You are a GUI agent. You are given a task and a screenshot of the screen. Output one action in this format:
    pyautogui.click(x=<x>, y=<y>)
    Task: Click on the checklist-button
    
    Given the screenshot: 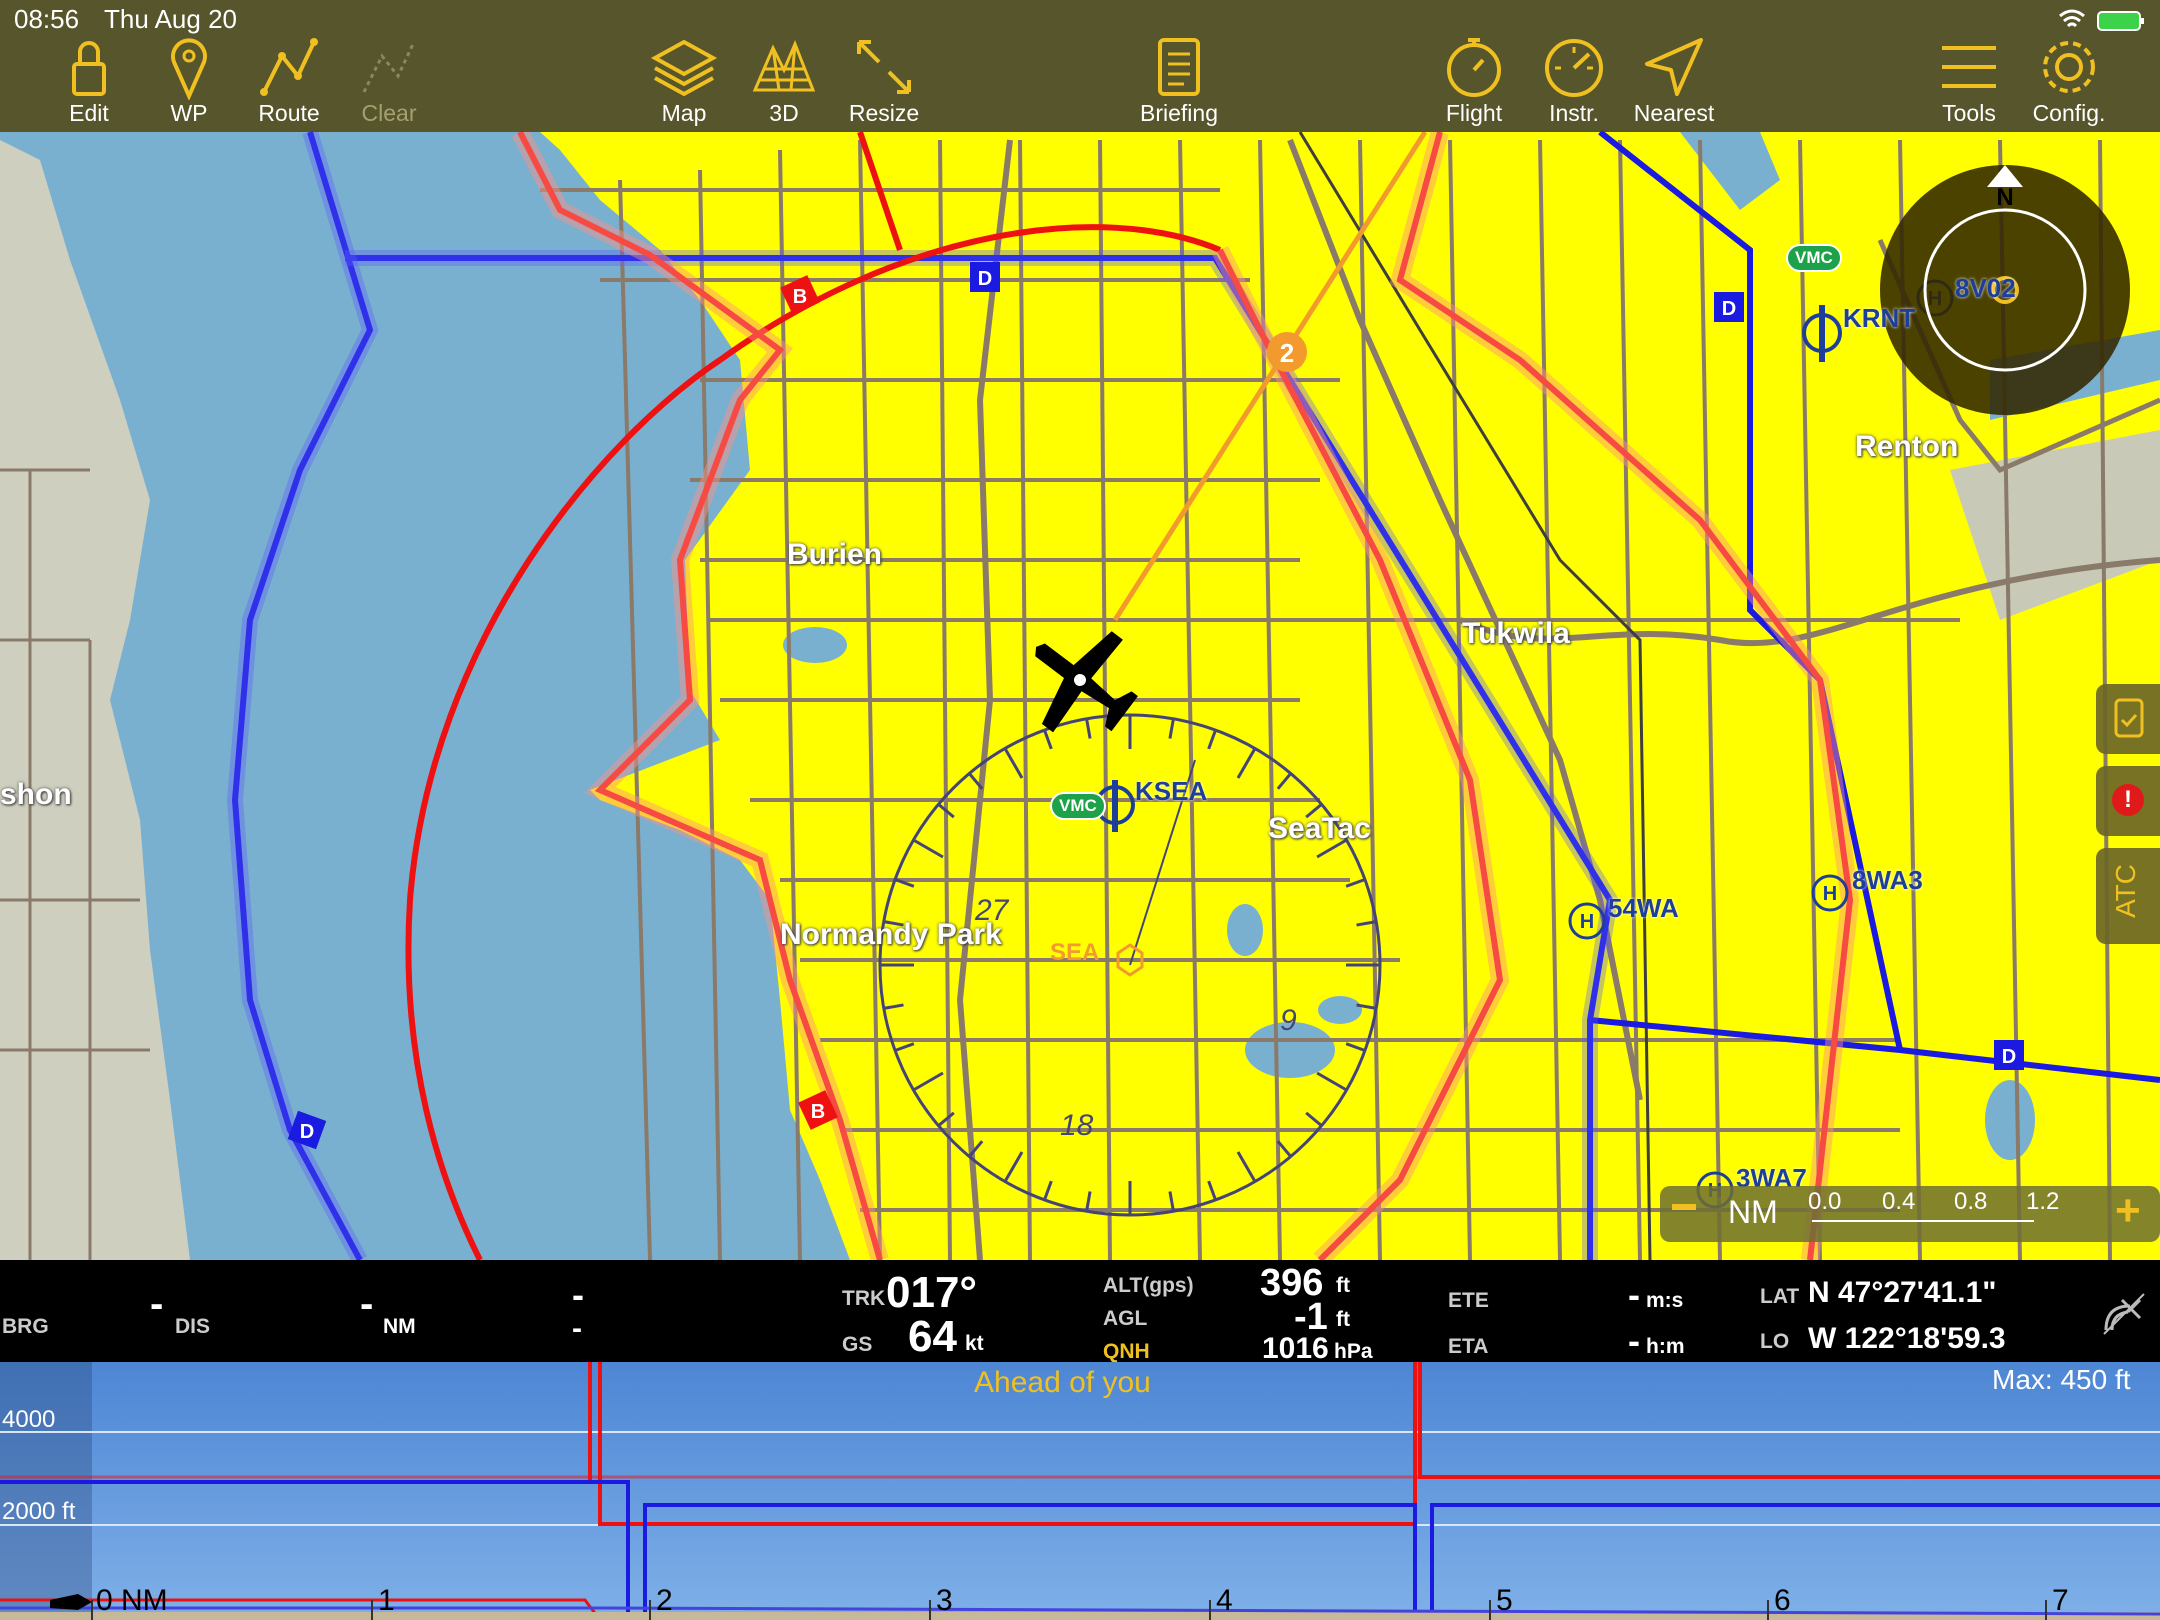 What is the action you would take?
    pyautogui.click(x=2128, y=719)
    